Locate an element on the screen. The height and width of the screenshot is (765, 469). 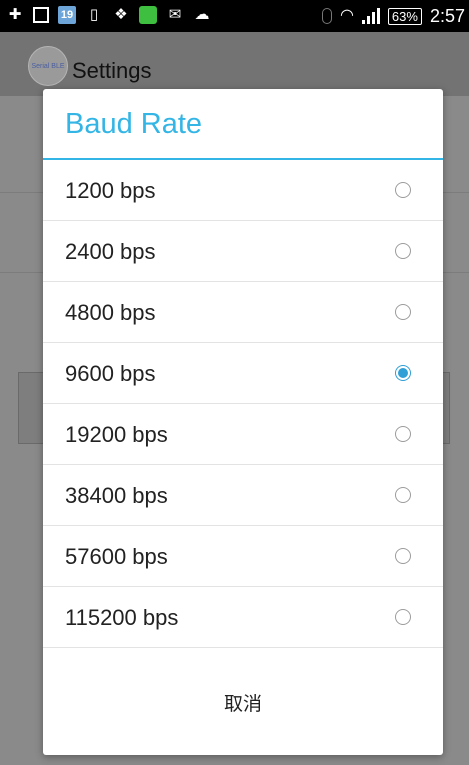
mail-icon: ✉ is located at coordinates (175, 14).